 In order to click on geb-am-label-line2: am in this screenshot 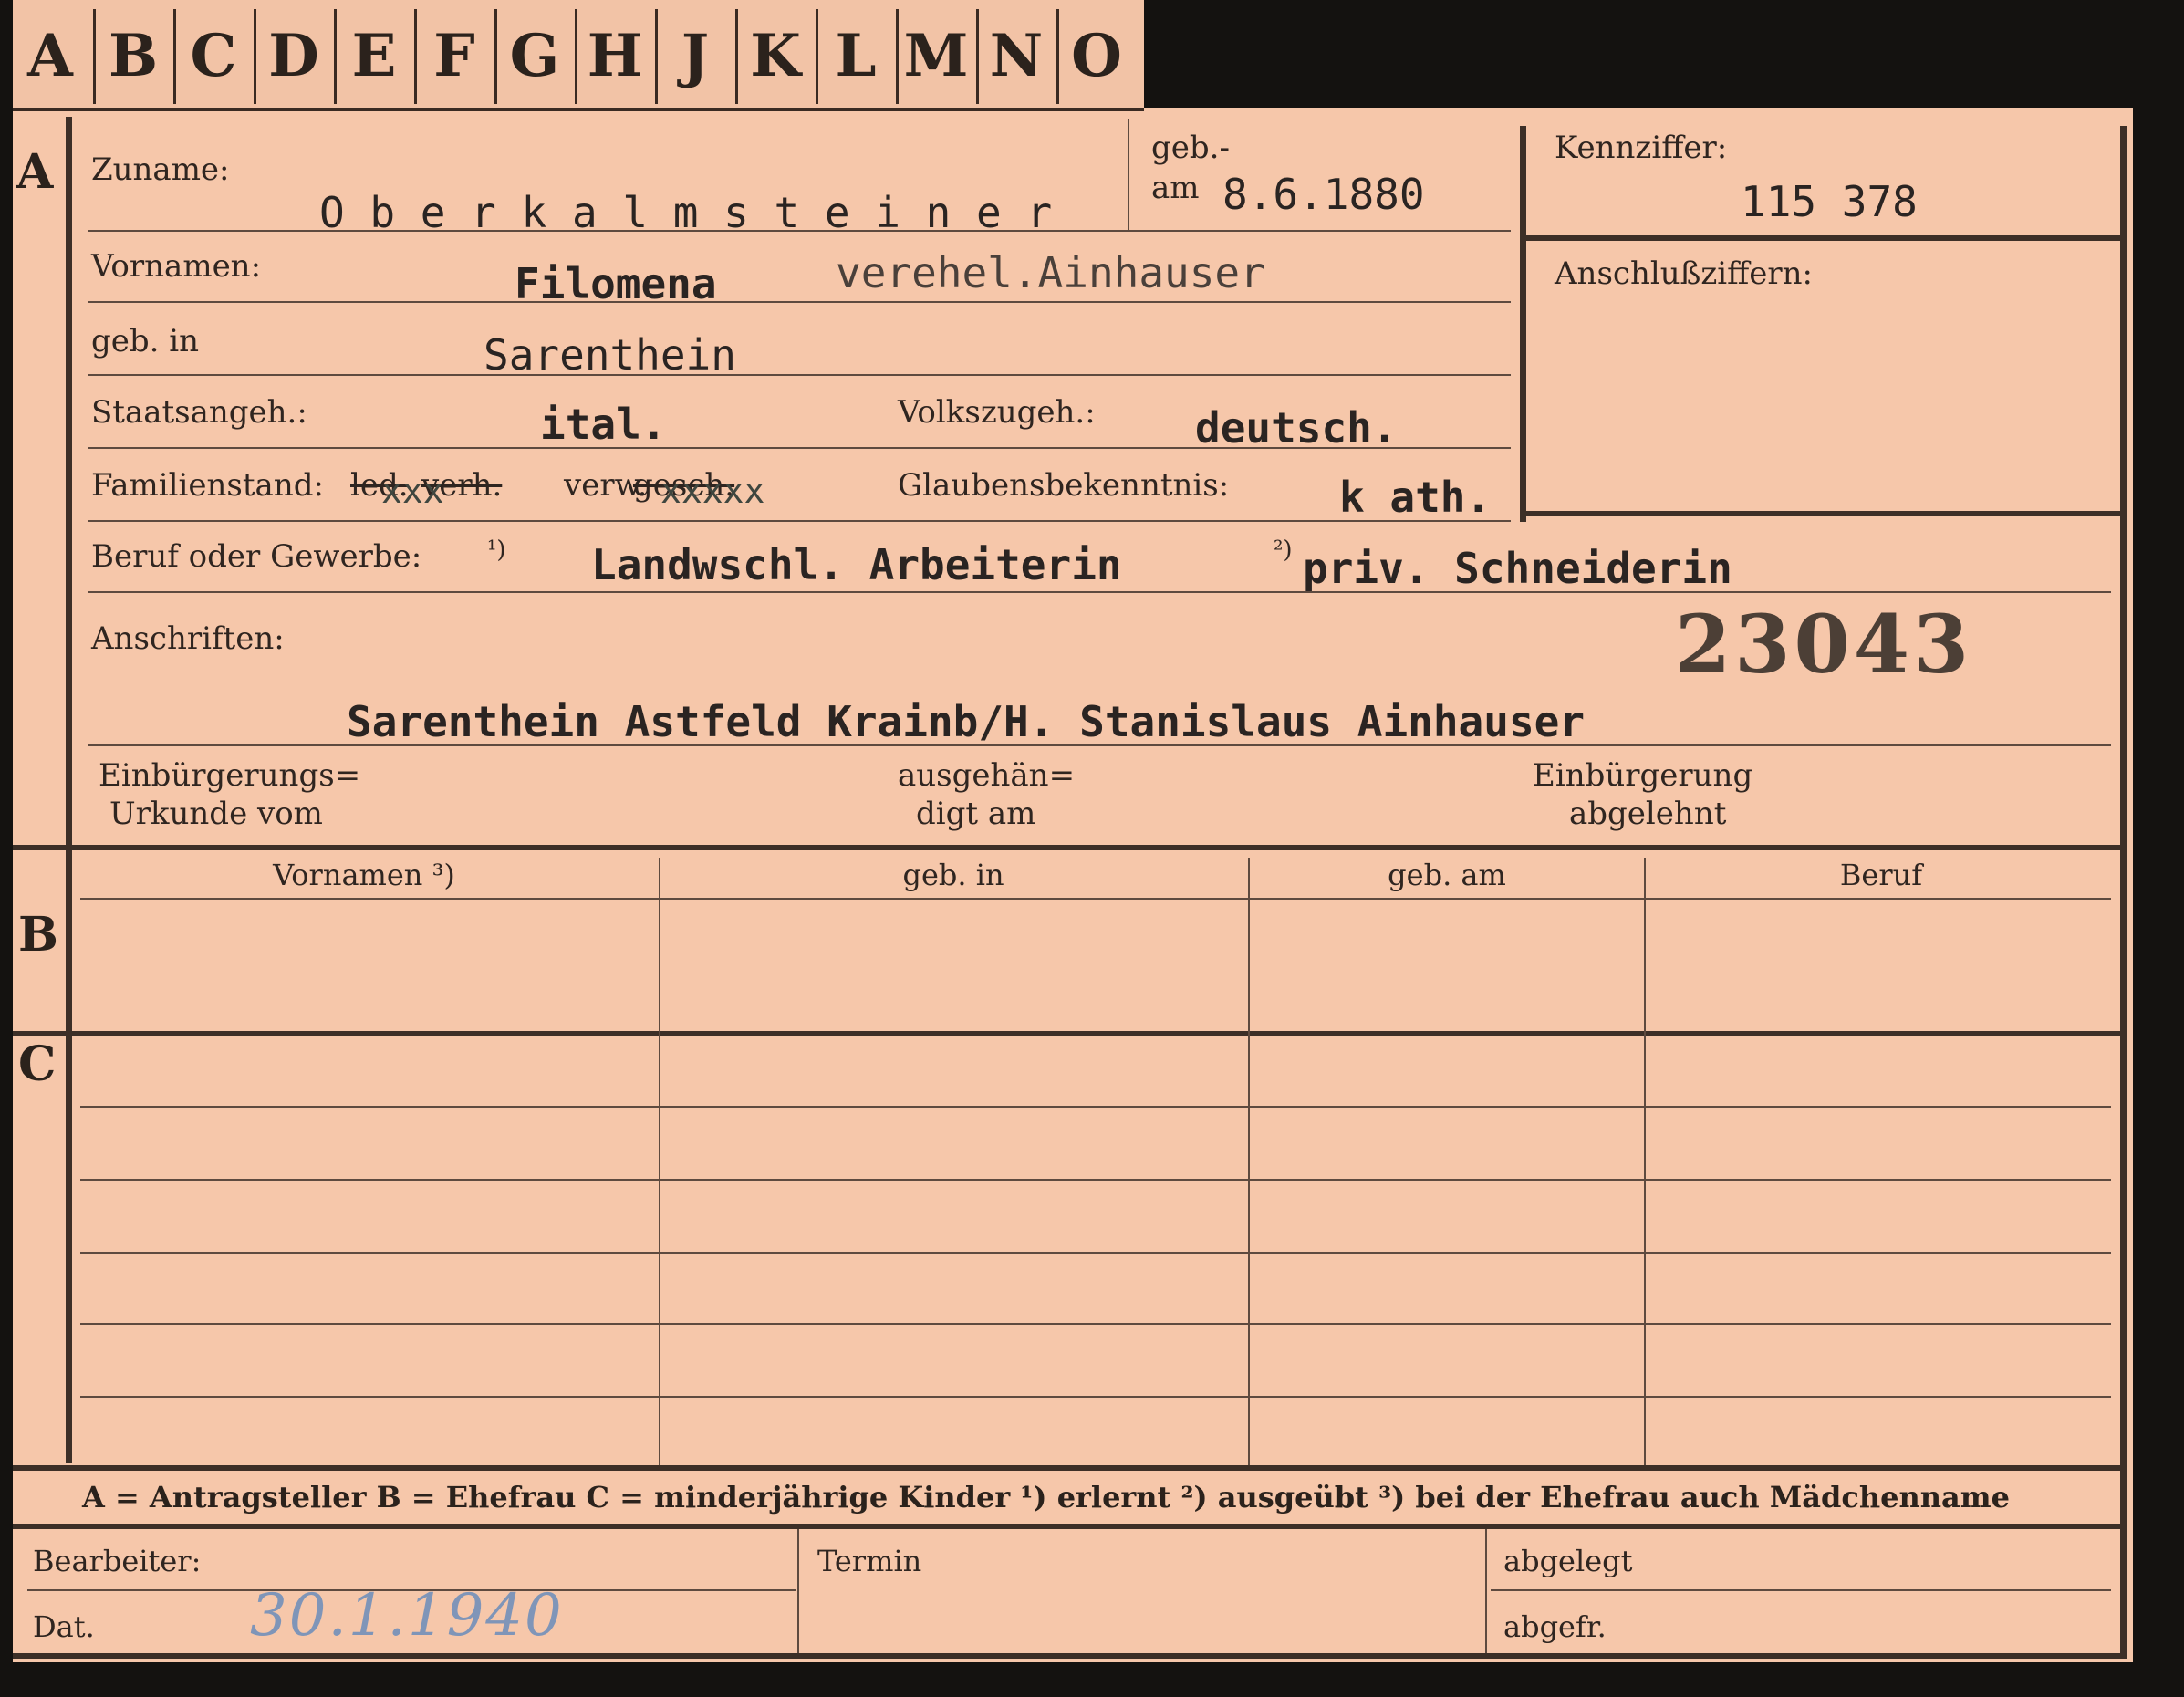, I will do `click(1175, 188)`.